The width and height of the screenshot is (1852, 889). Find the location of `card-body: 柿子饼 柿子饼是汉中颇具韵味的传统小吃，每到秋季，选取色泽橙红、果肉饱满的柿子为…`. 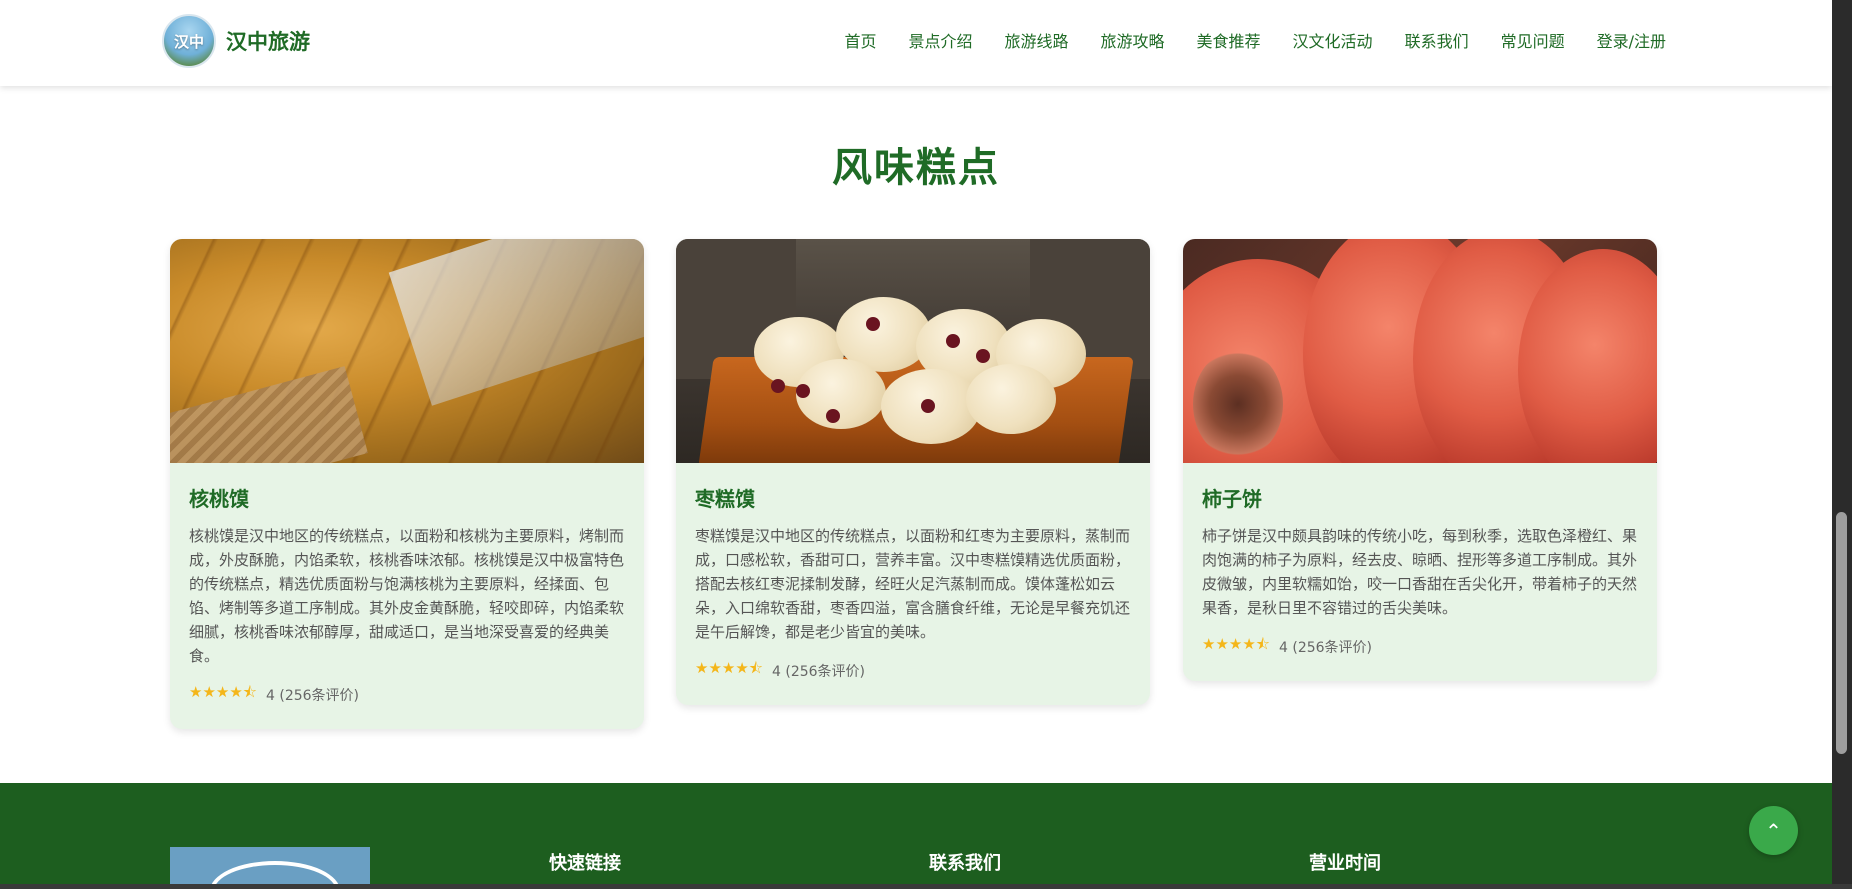

card-body: 柿子饼 柿子饼是汉中颇具韵味的传统小吃，每到秋季，选取色泽橙红、果肉饱满的柿子为… is located at coordinates (1420, 572).